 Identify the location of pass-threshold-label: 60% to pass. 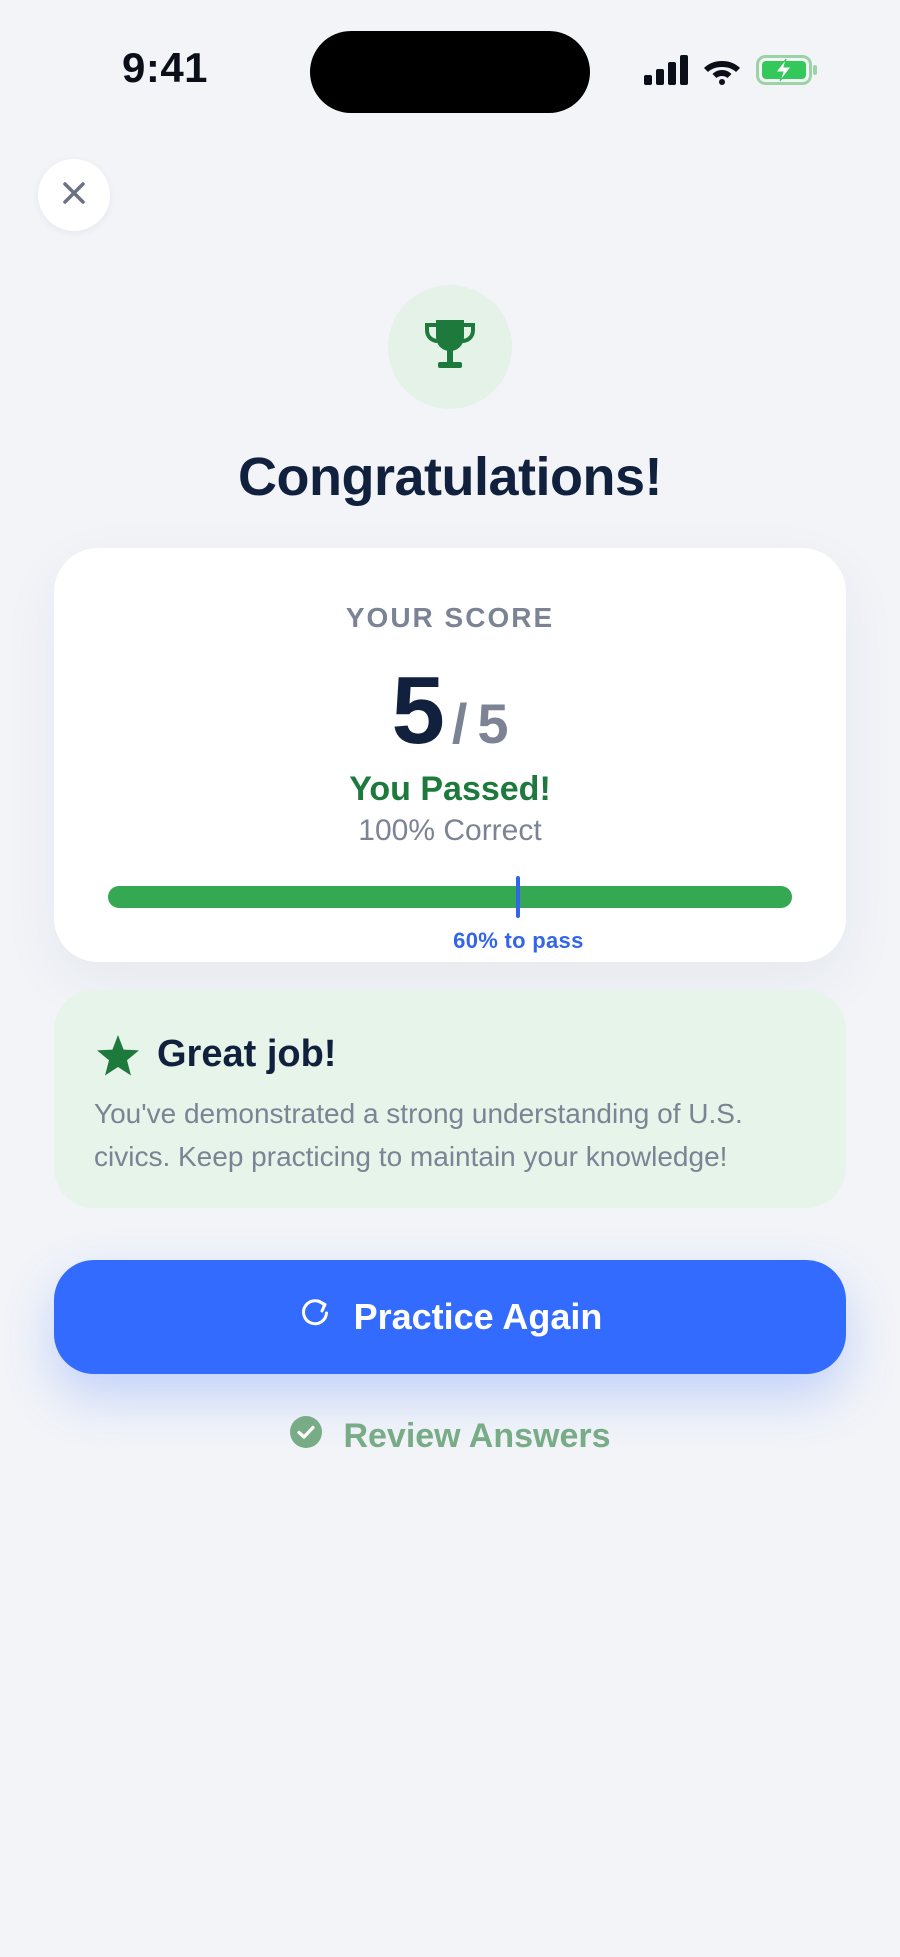
(518, 940).